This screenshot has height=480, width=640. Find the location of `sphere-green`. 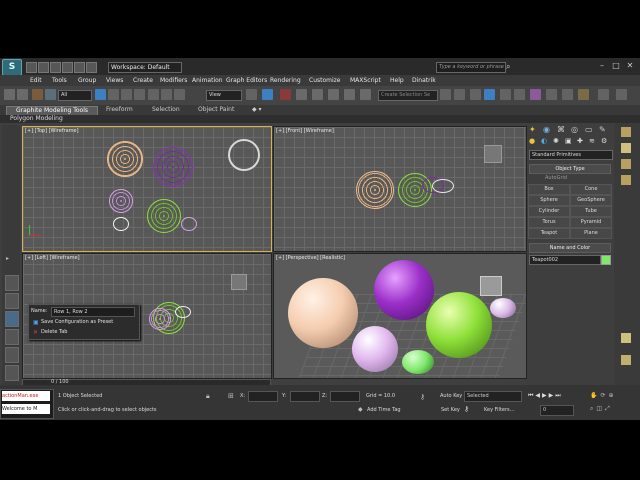

sphere-green is located at coordinates (459, 325).